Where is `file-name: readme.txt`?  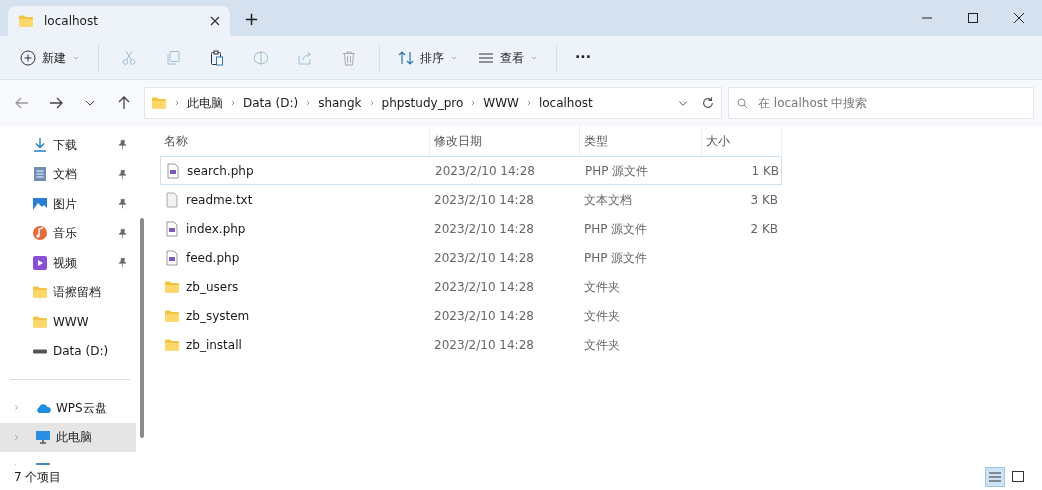
file-name: readme.txt is located at coordinates (219, 200).